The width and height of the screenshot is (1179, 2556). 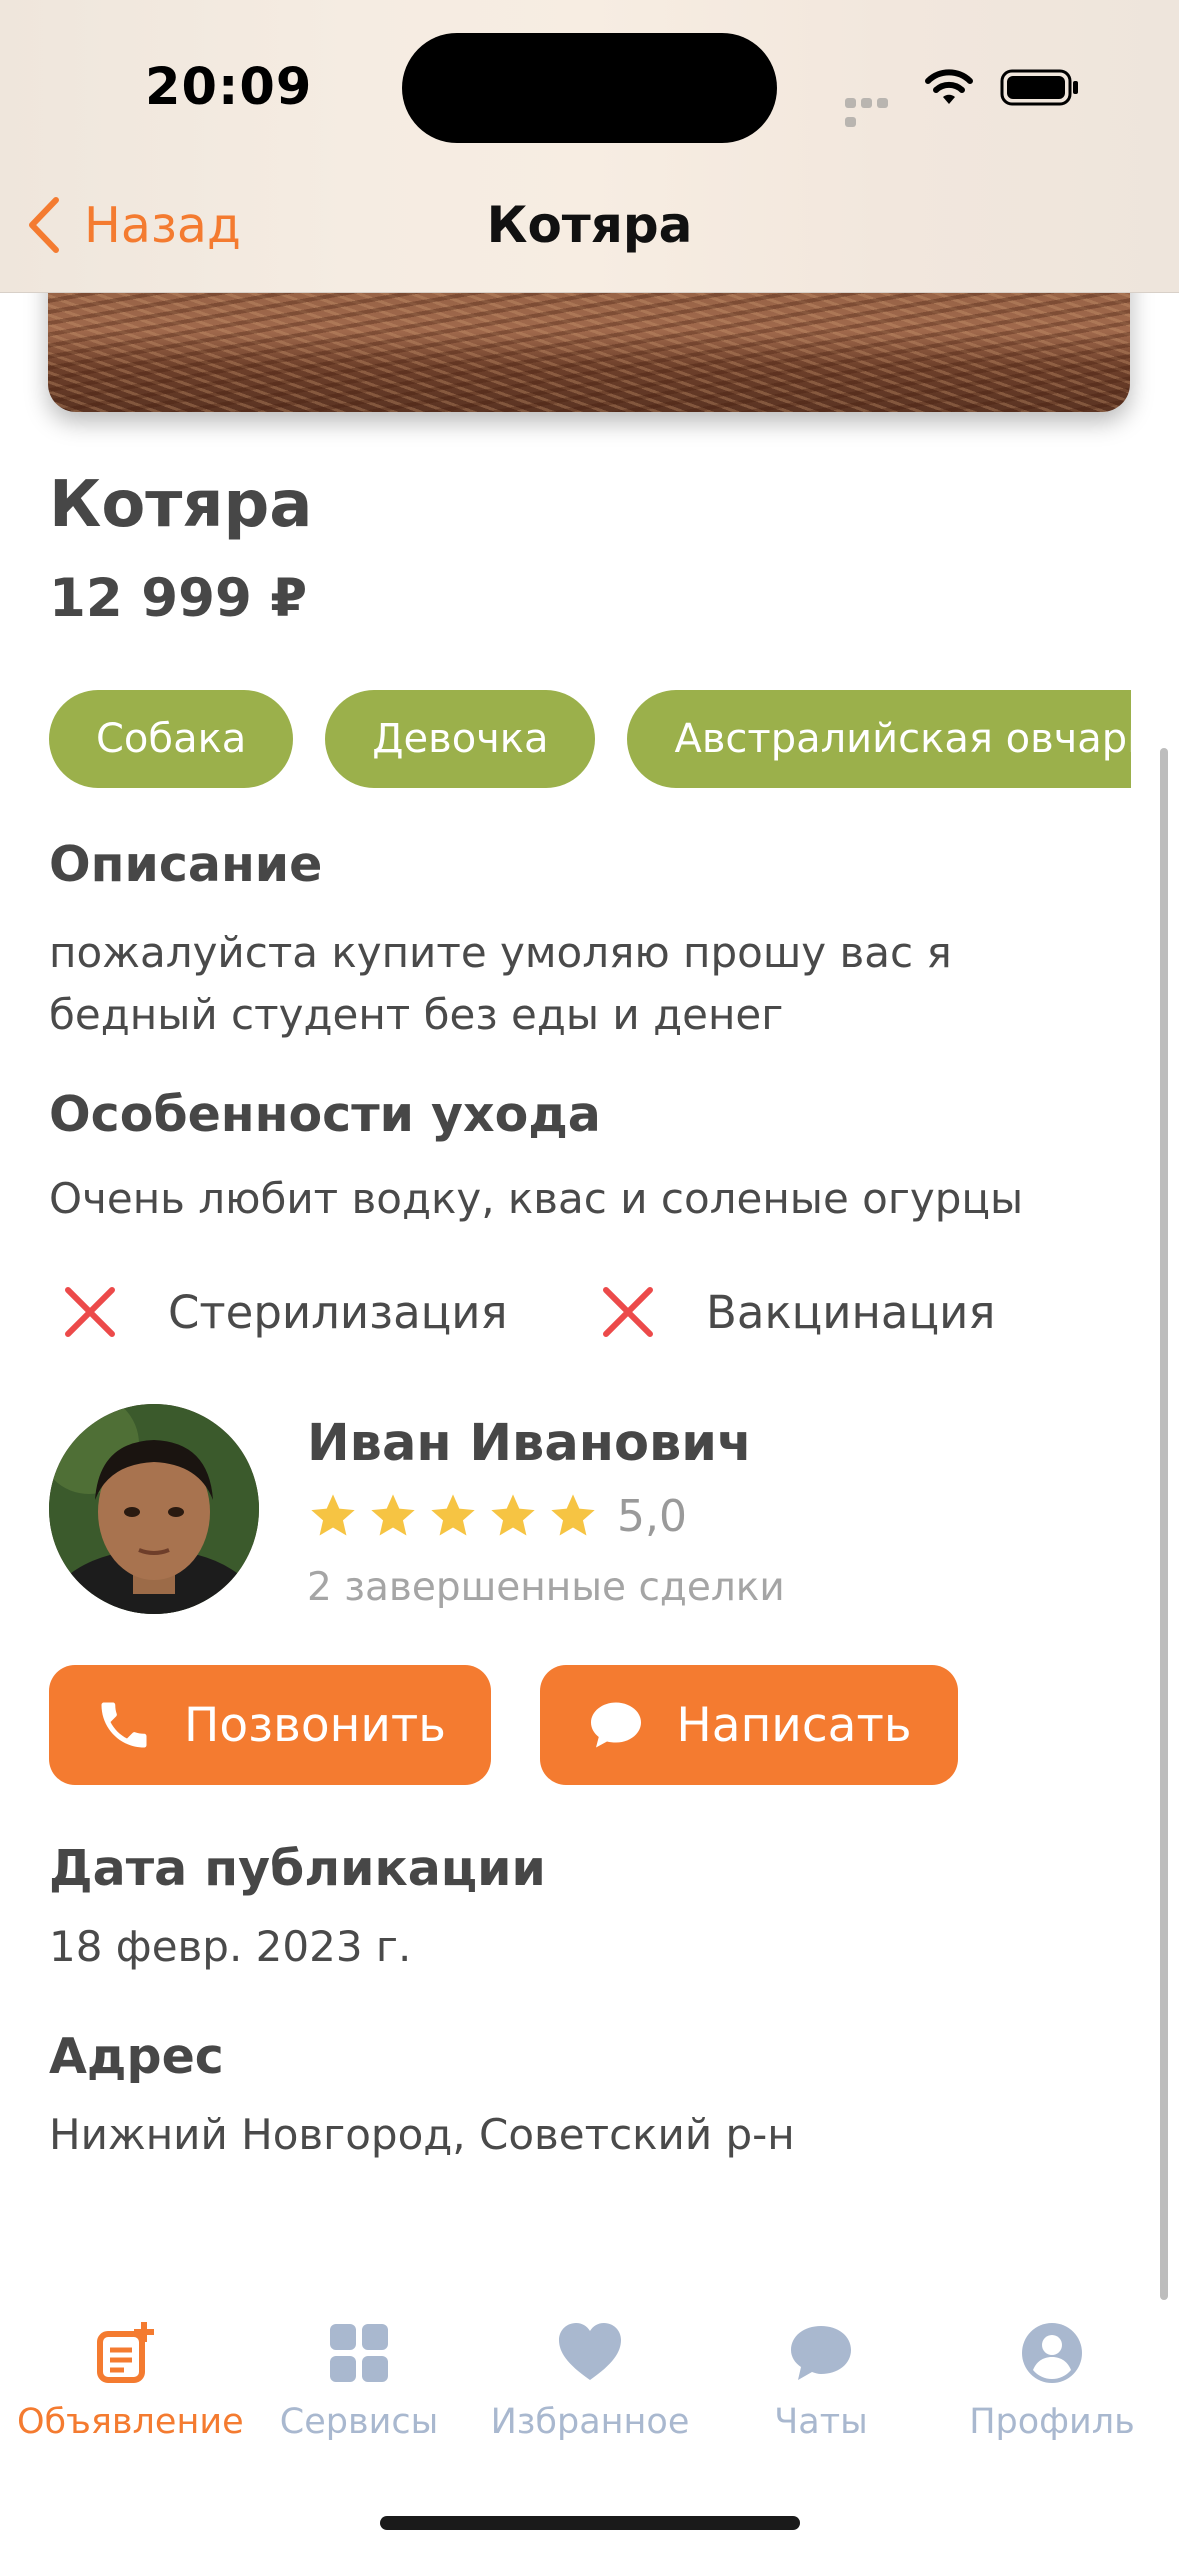 I want to click on heart-icon, so click(x=590, y=2351).